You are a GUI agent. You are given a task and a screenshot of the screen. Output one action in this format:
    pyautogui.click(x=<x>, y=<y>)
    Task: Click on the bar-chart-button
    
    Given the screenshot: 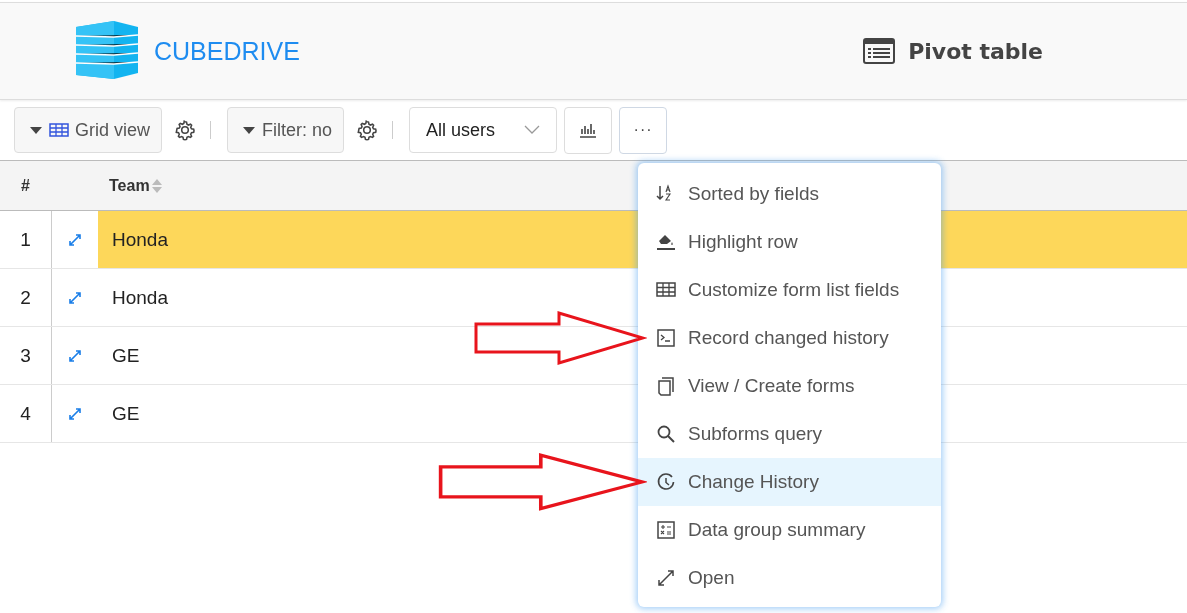 What is the action you would take?
    pyautogui.click(x=588, y=130)
    